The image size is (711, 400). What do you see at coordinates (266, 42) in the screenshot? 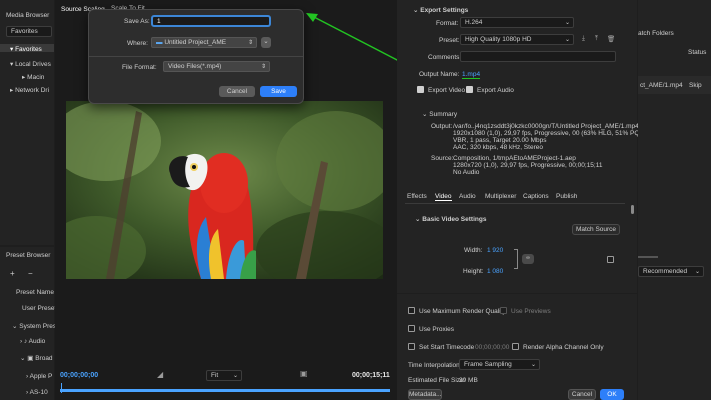
I see `expand-button: ⌄` at bounding box center [266, 42].